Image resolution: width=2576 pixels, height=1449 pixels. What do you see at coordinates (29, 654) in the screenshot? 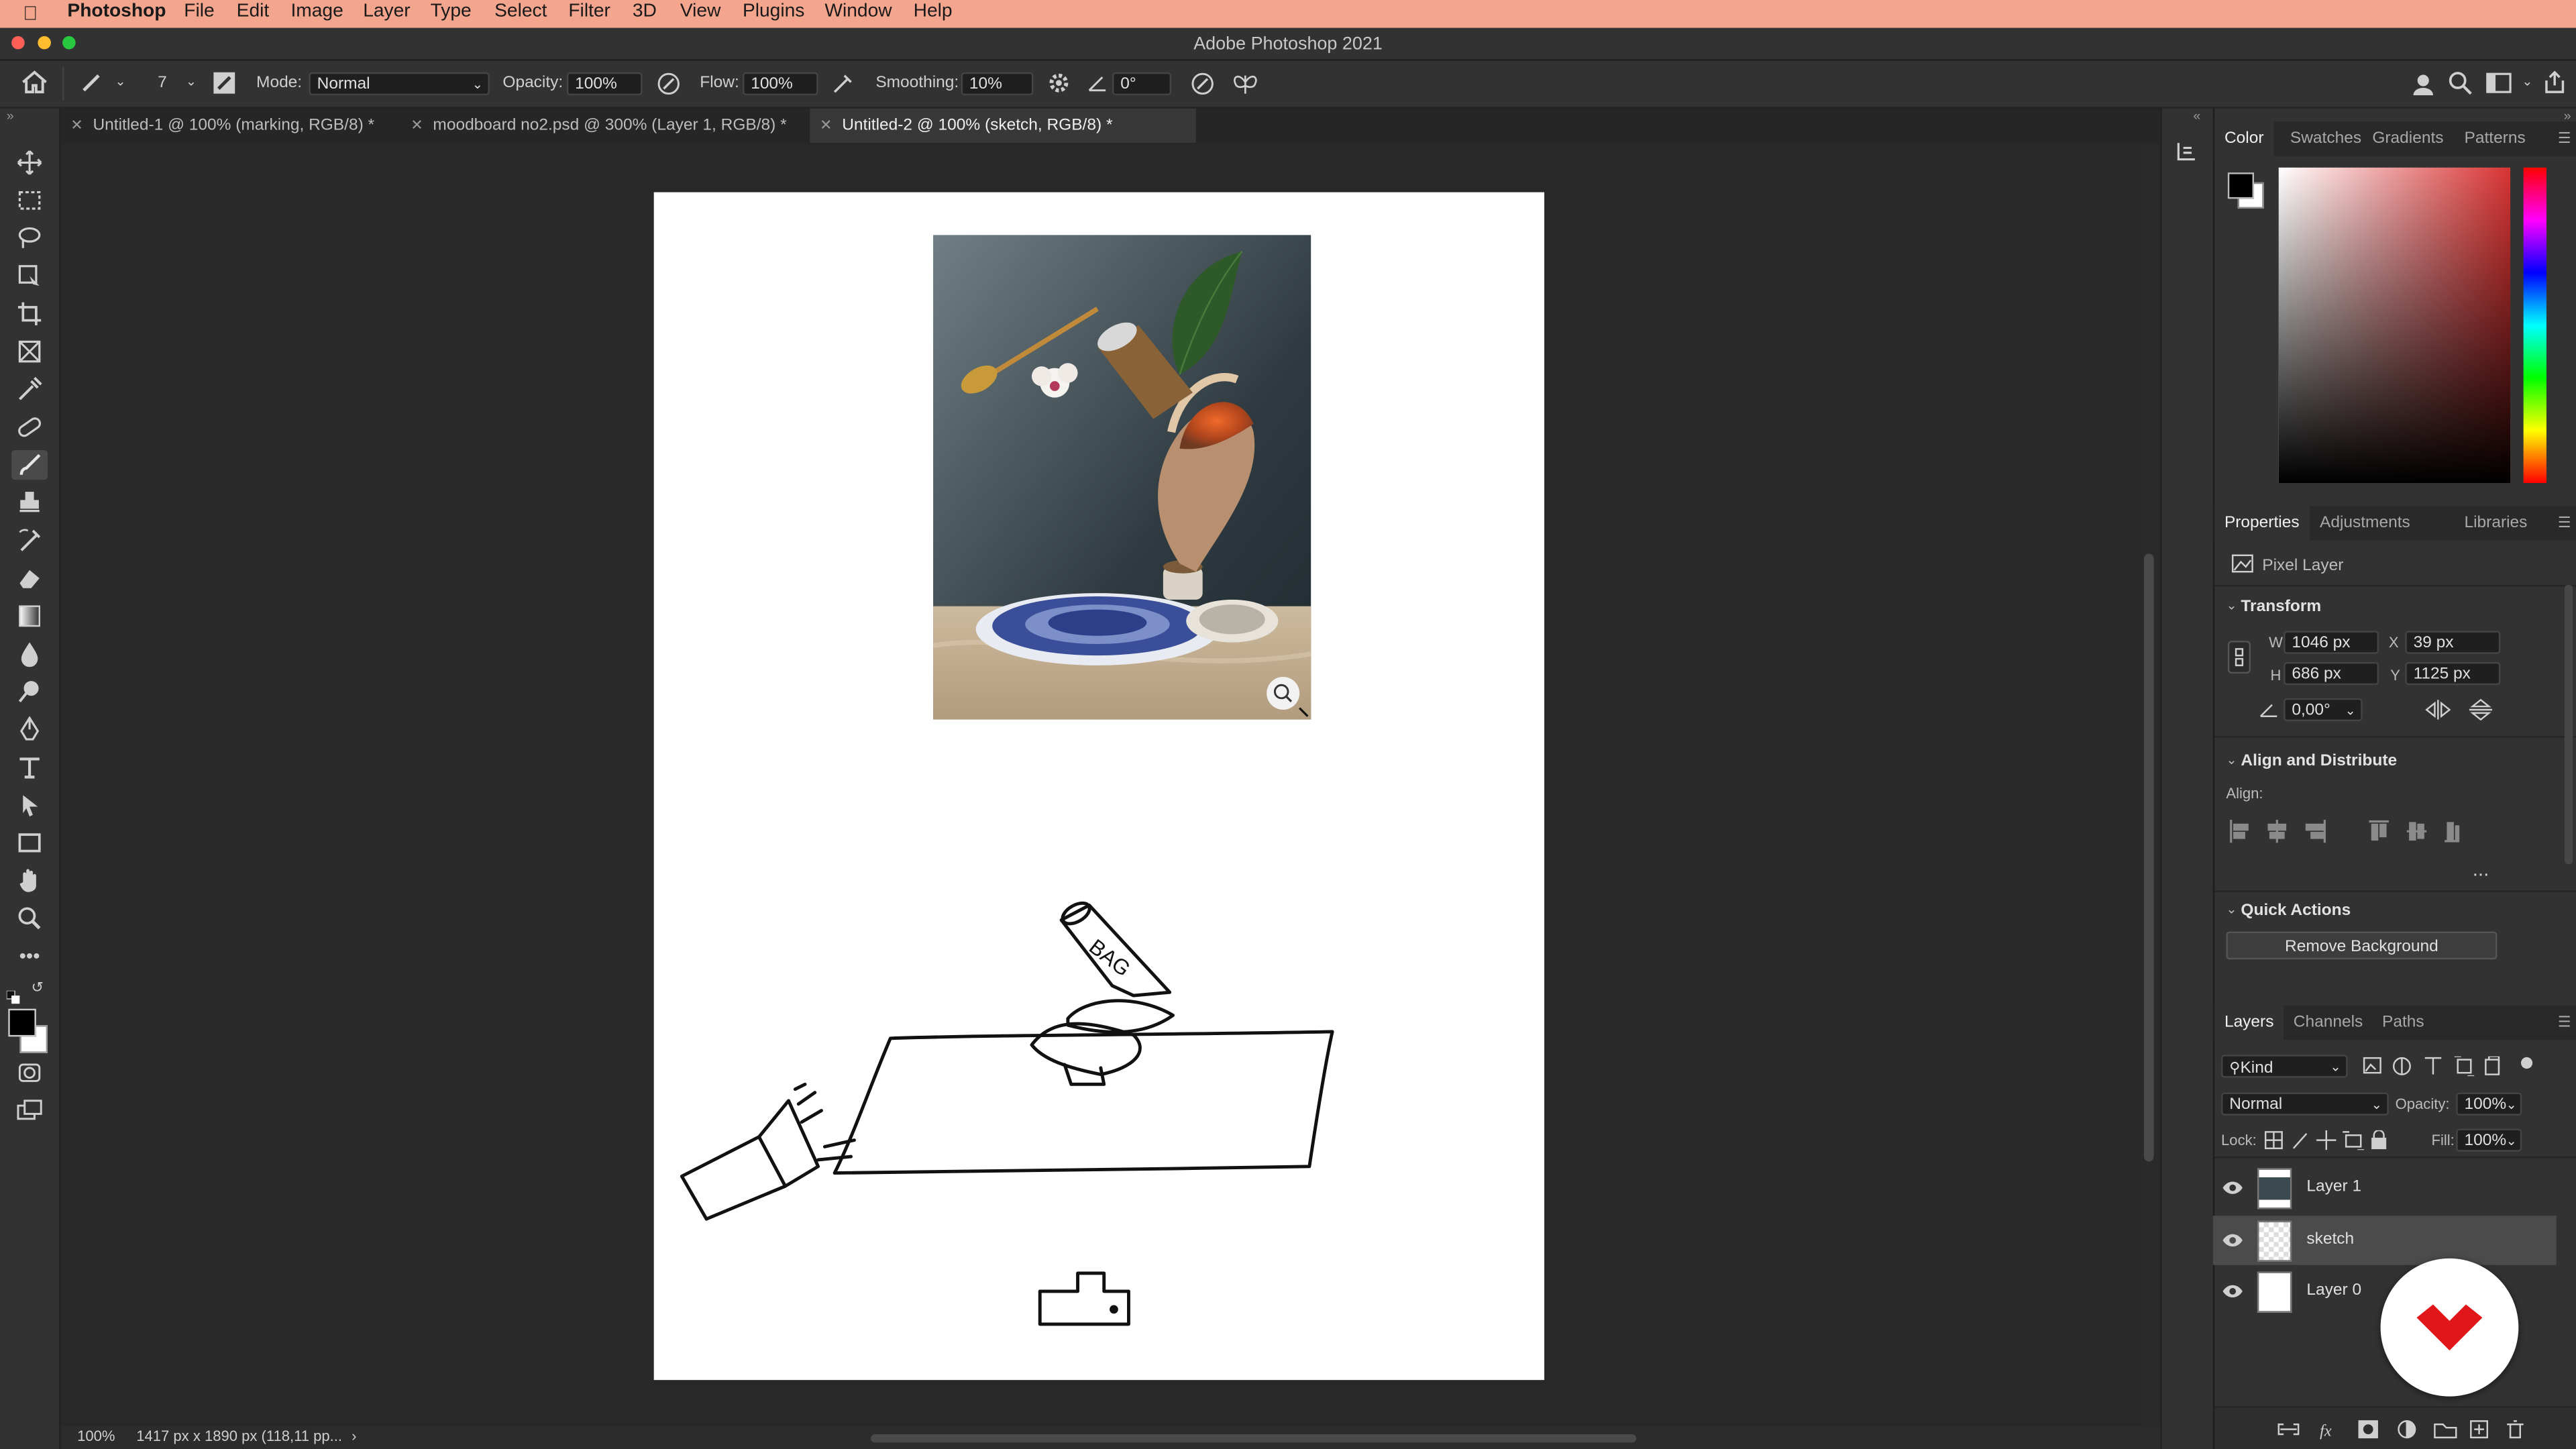
I see `blur-tool-icon` at bounding box center [29, 654].